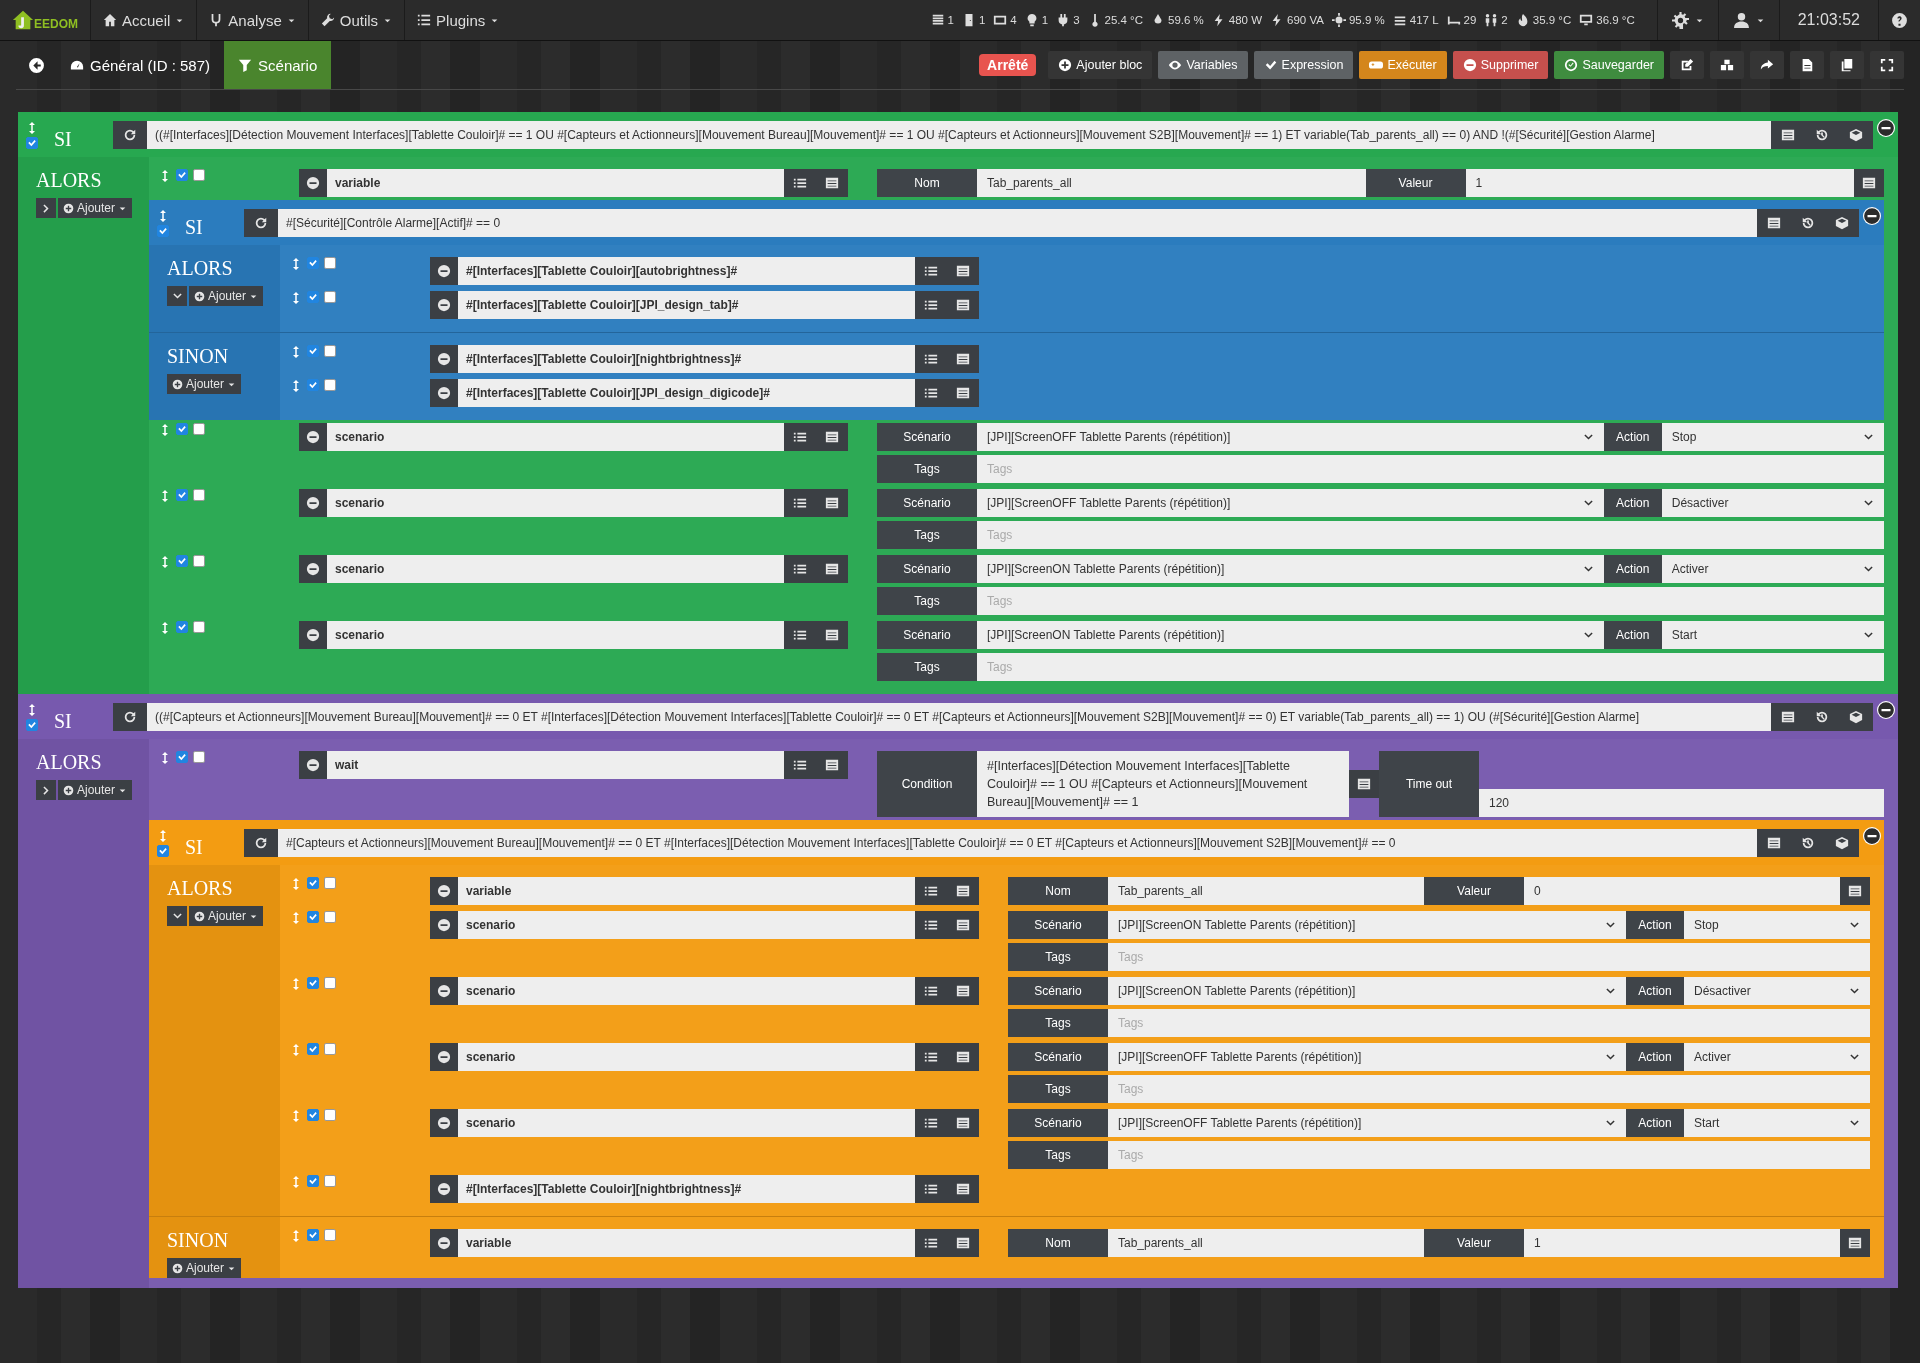 This screenshot has width=1920, height=1363. What do you see at coordinates (252, 20) in the screenshot?
I see `nav-menu-item: Analyse` at bounding box center [252, 20].